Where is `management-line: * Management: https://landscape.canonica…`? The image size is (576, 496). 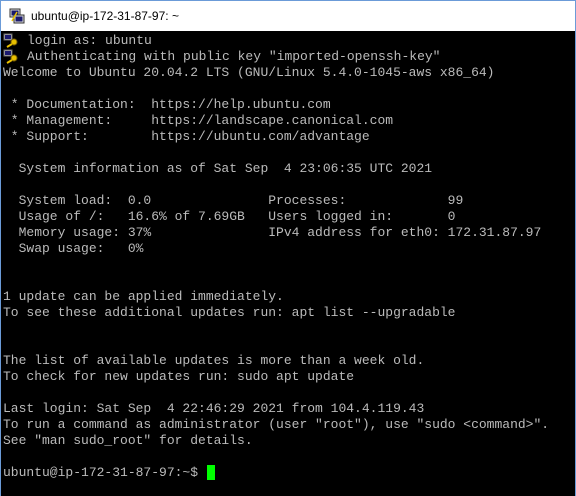
management-line: * Management: https://landscape.canonica… is located at coordinates (198, 120).